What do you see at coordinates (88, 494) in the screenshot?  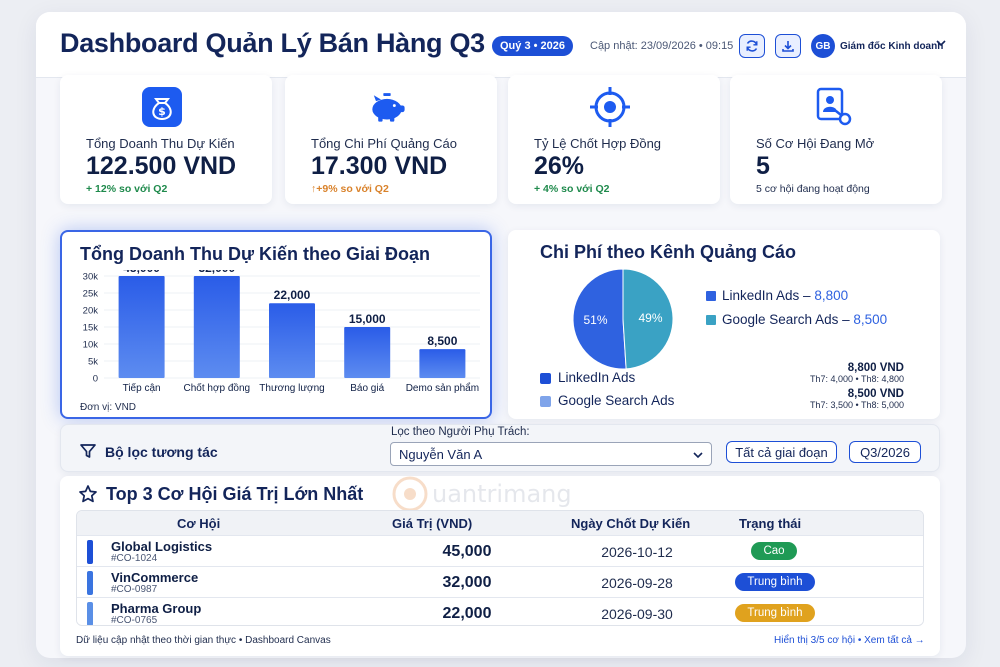 I see `star-icon` at bounding box center [88, 494].